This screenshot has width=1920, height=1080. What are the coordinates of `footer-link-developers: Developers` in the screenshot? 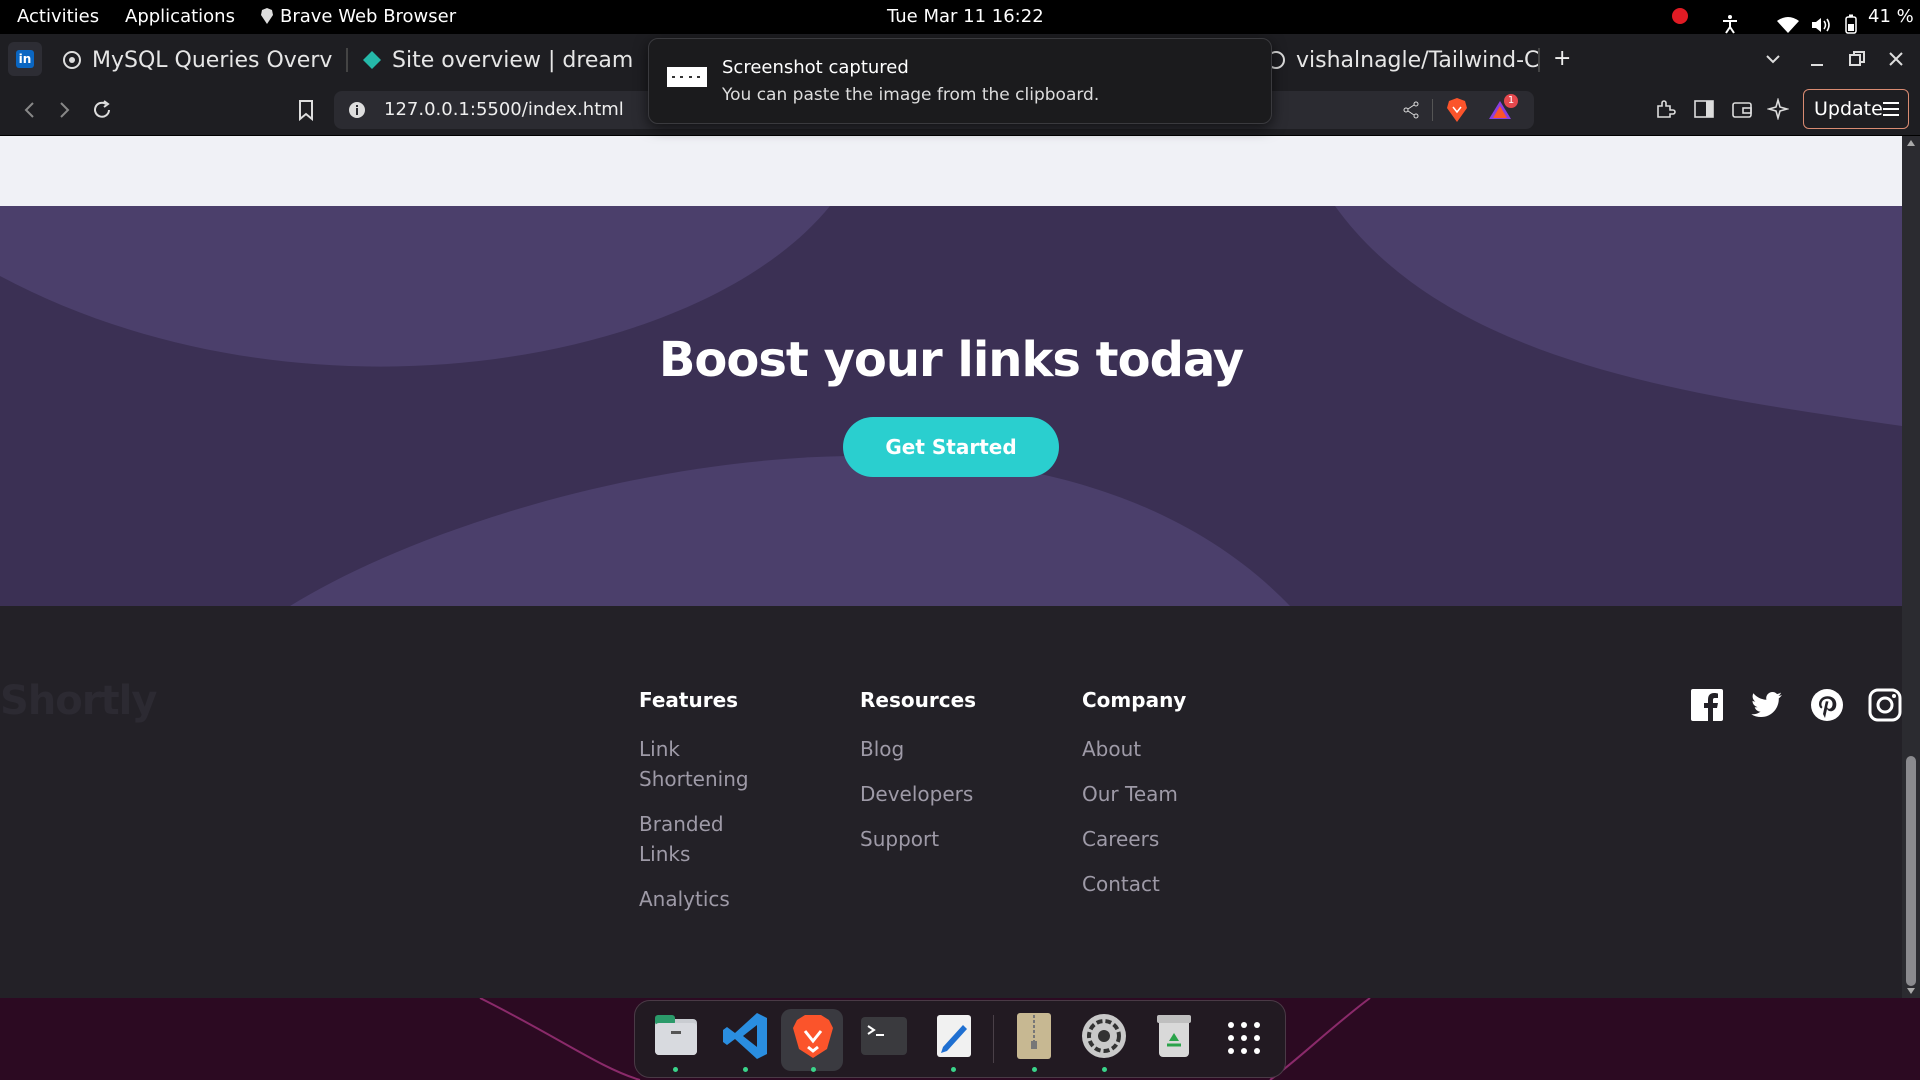 It's located at (920, 794).